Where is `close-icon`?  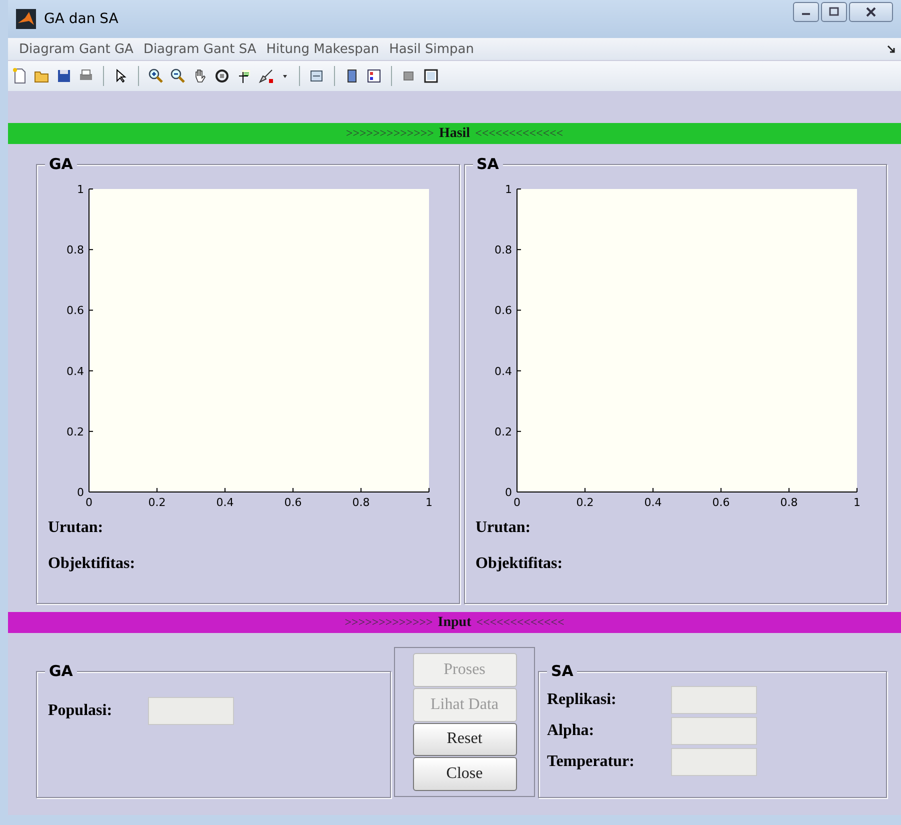 close-icon is located at coordinates (871, 12).